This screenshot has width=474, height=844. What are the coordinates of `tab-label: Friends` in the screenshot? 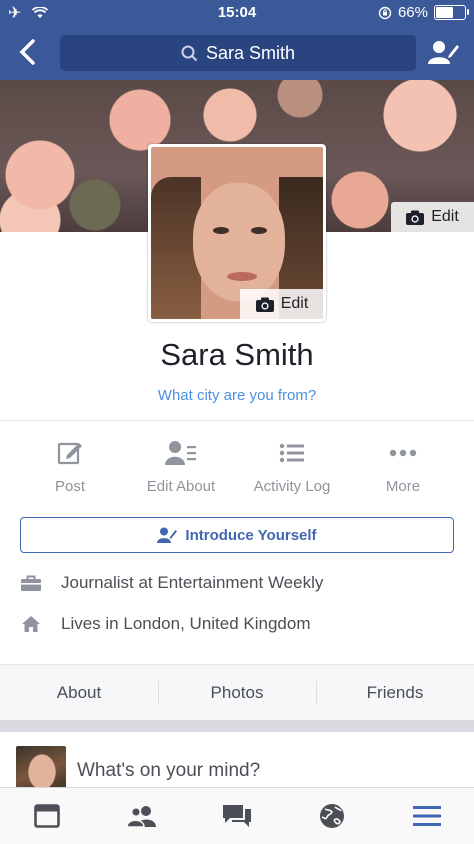 It's located at (395, 692).